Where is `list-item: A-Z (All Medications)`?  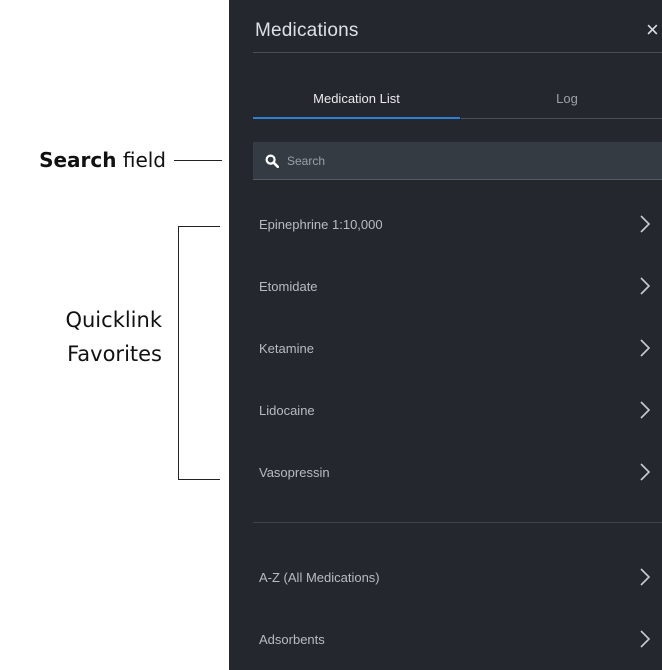
list-item: A-Z (All Medications) is located at coordinates (457, 577).